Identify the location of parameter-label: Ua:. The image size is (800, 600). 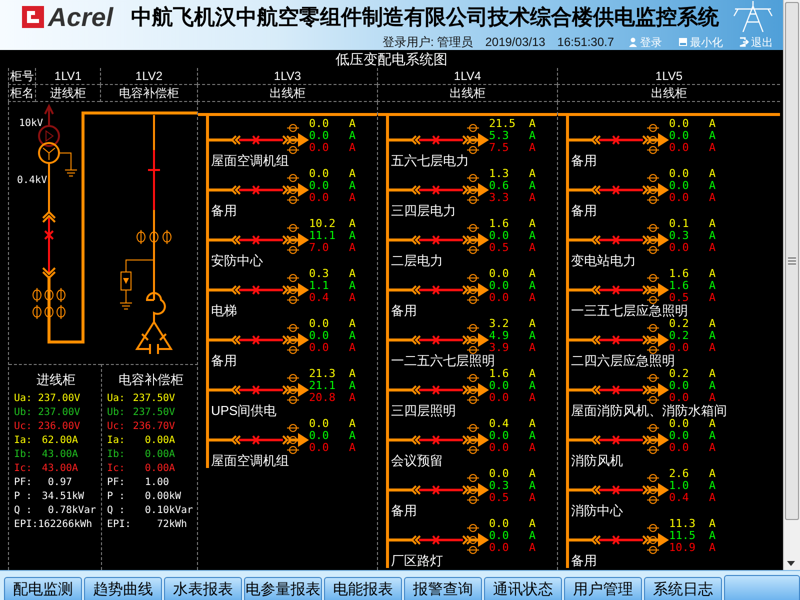
(116, 399).